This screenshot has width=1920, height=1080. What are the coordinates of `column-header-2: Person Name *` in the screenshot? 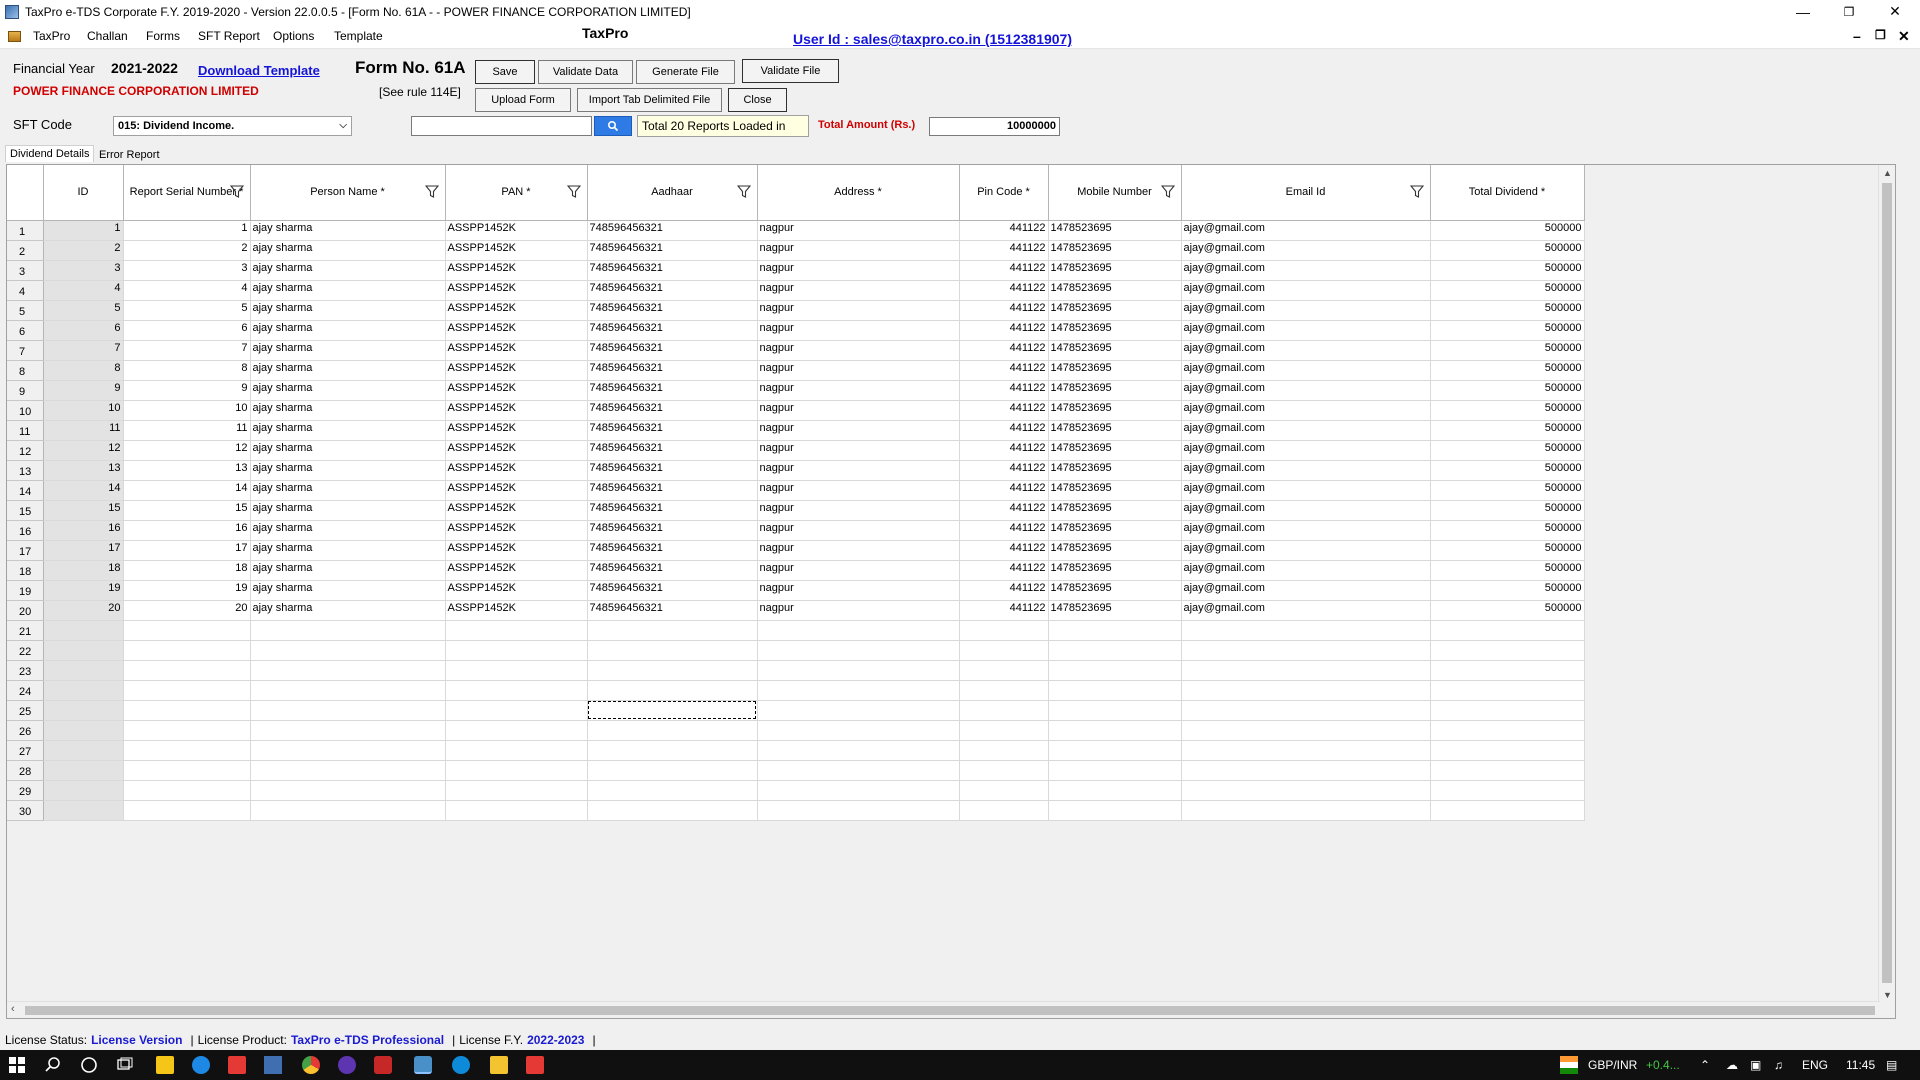 It's located at (348, 193).